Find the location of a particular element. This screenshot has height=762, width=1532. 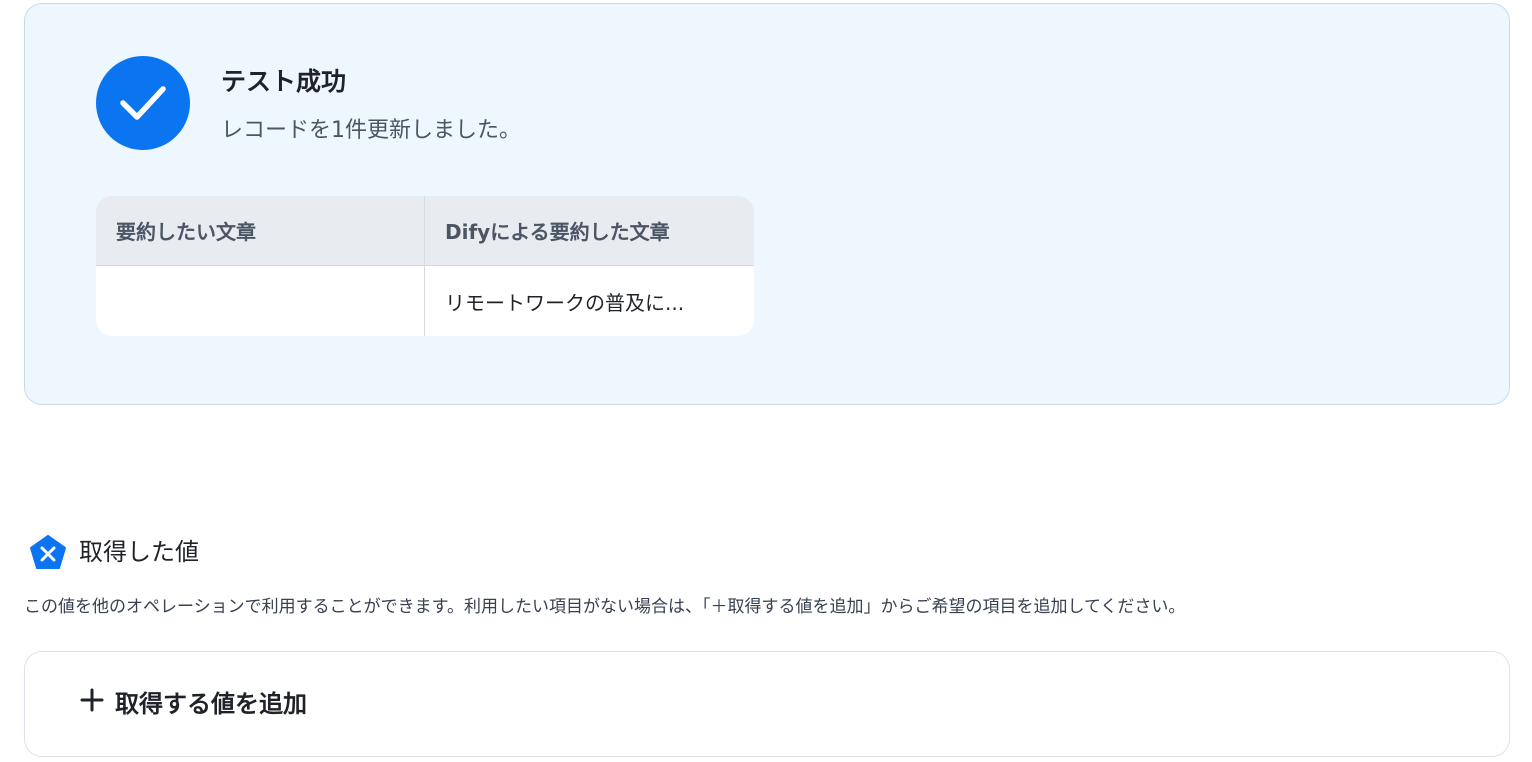

add-value-button: 取得する値を追加 is located at coordinates (193, 701).